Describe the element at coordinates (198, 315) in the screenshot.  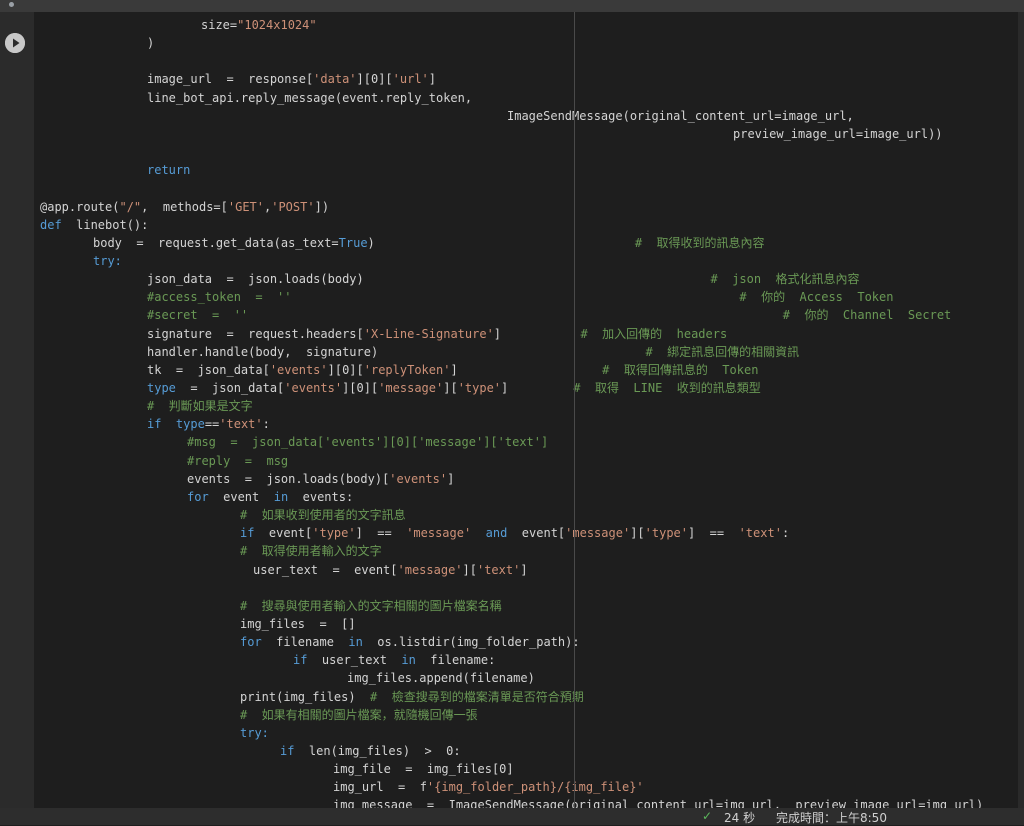
I see `code-comment: #secret = ''` at that location.